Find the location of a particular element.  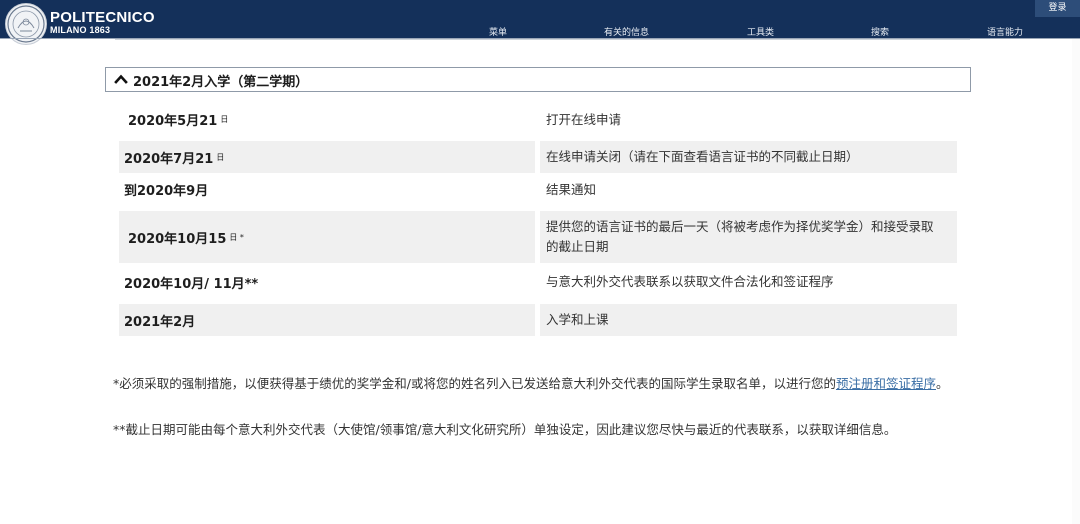

date-cell: 到2020年9月 is located at coordinates (327, 189).